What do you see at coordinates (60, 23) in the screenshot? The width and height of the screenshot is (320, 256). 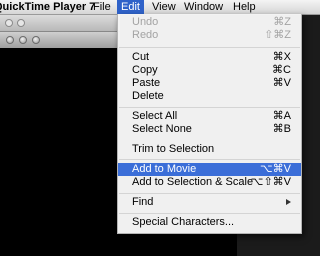 I see `window-titlebar-back` at bounding box center [60, 23].